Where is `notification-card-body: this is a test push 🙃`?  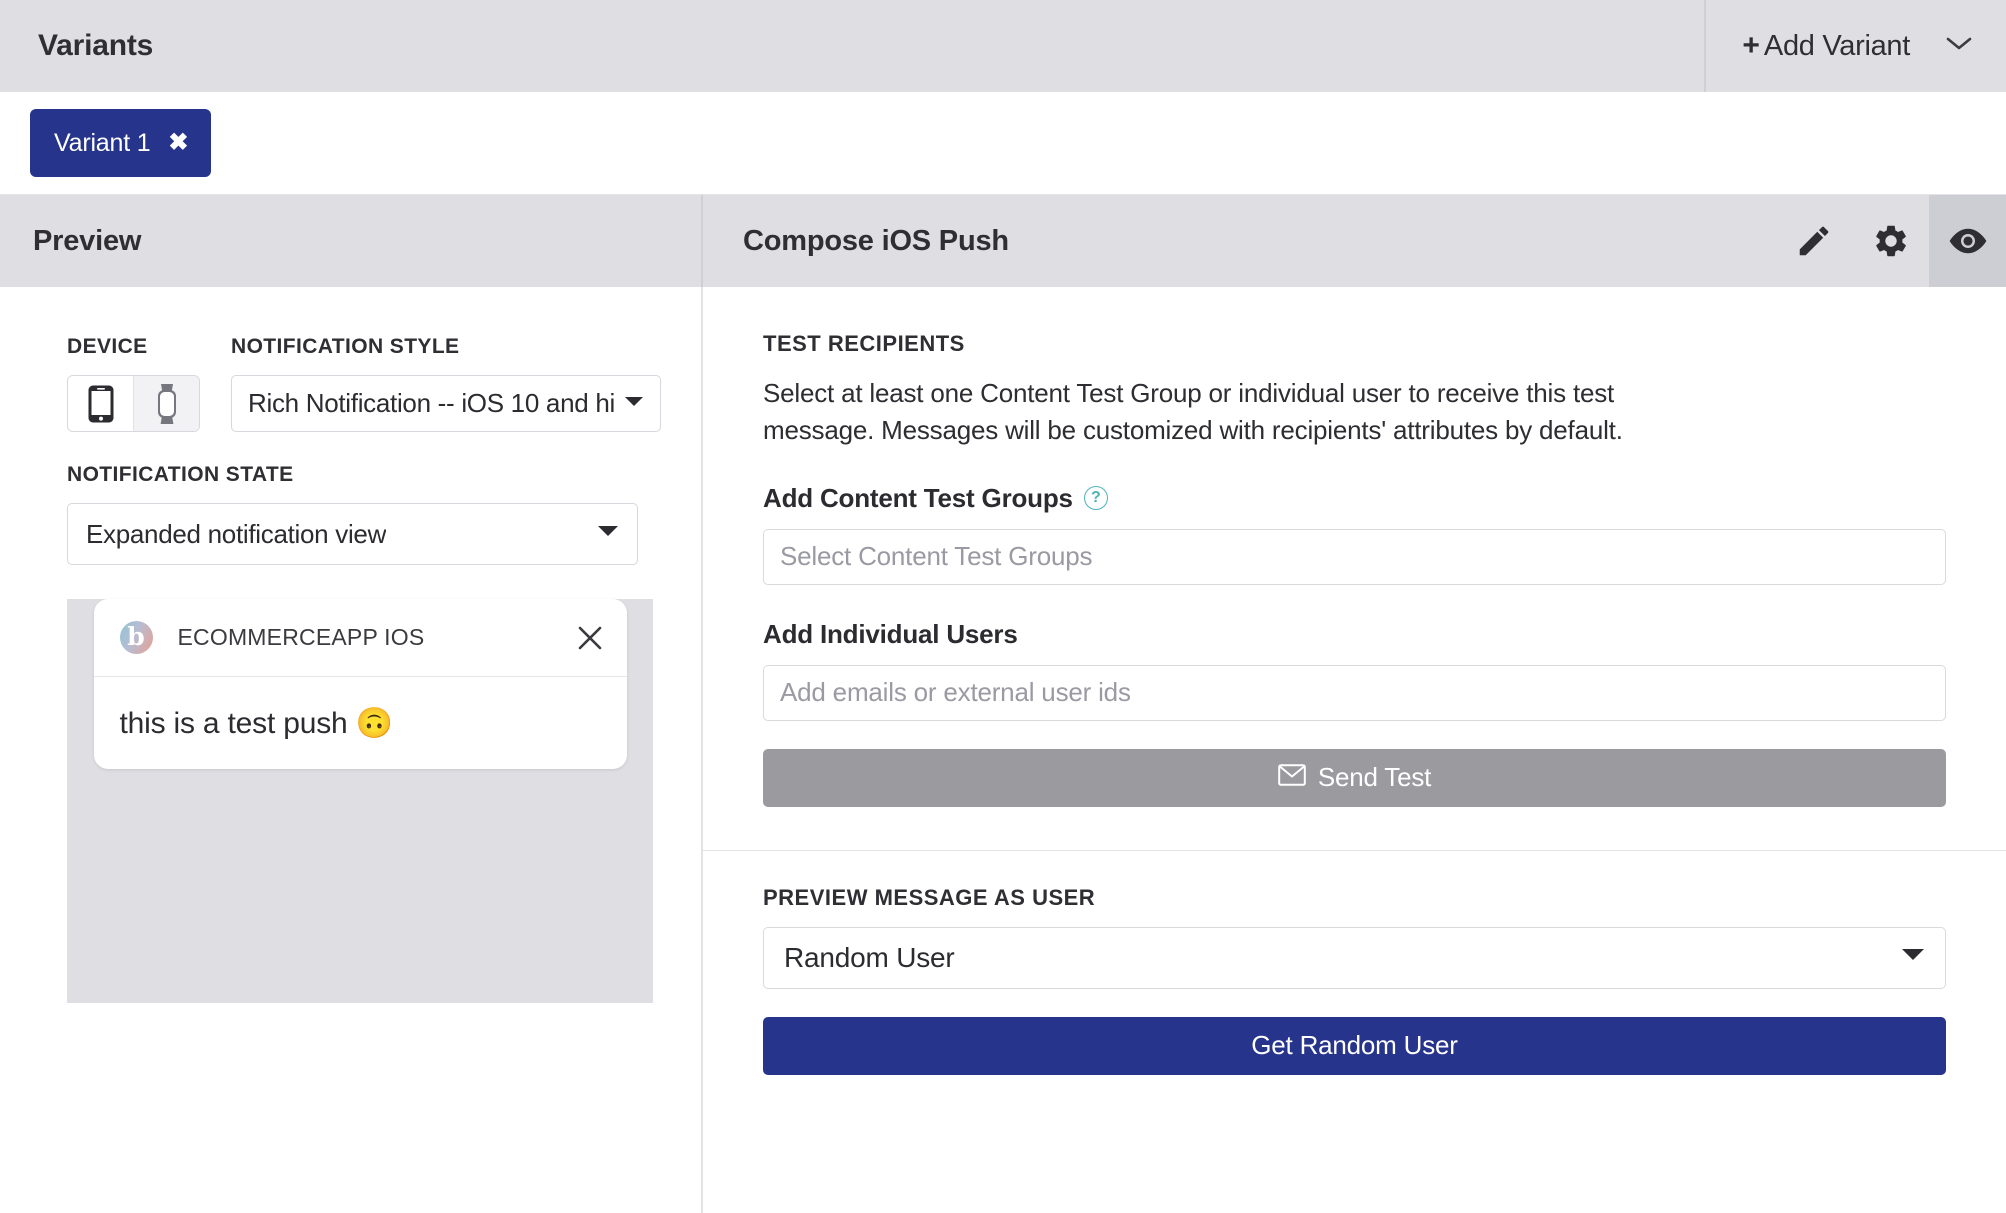 notification-card-body: this is a test push 🙃 is located at coordinates (360, 723).